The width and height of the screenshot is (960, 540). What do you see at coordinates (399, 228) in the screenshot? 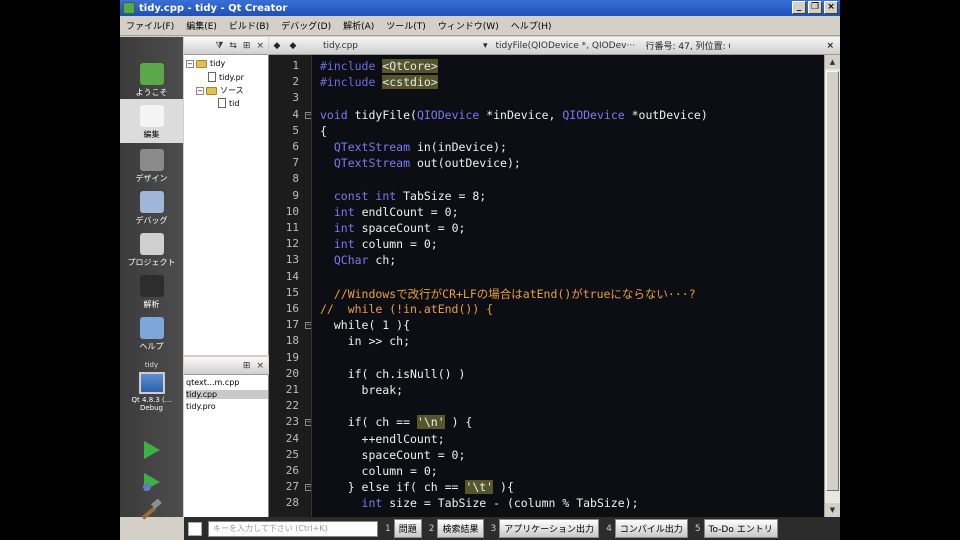
I see `code-line: int spaceCount = 0;` at bounding box center [399, 228].